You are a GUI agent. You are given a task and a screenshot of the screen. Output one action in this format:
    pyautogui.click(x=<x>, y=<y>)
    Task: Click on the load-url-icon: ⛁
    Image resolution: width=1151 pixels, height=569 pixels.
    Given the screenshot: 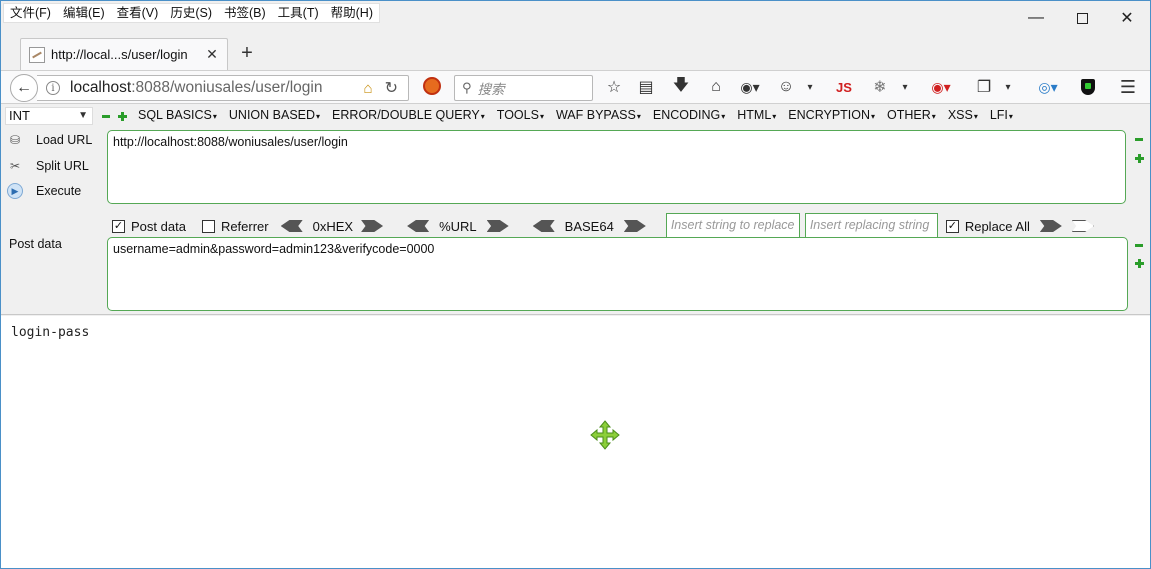 What is the action you would take?
    pyautogui.click(x=15, y=140)
    